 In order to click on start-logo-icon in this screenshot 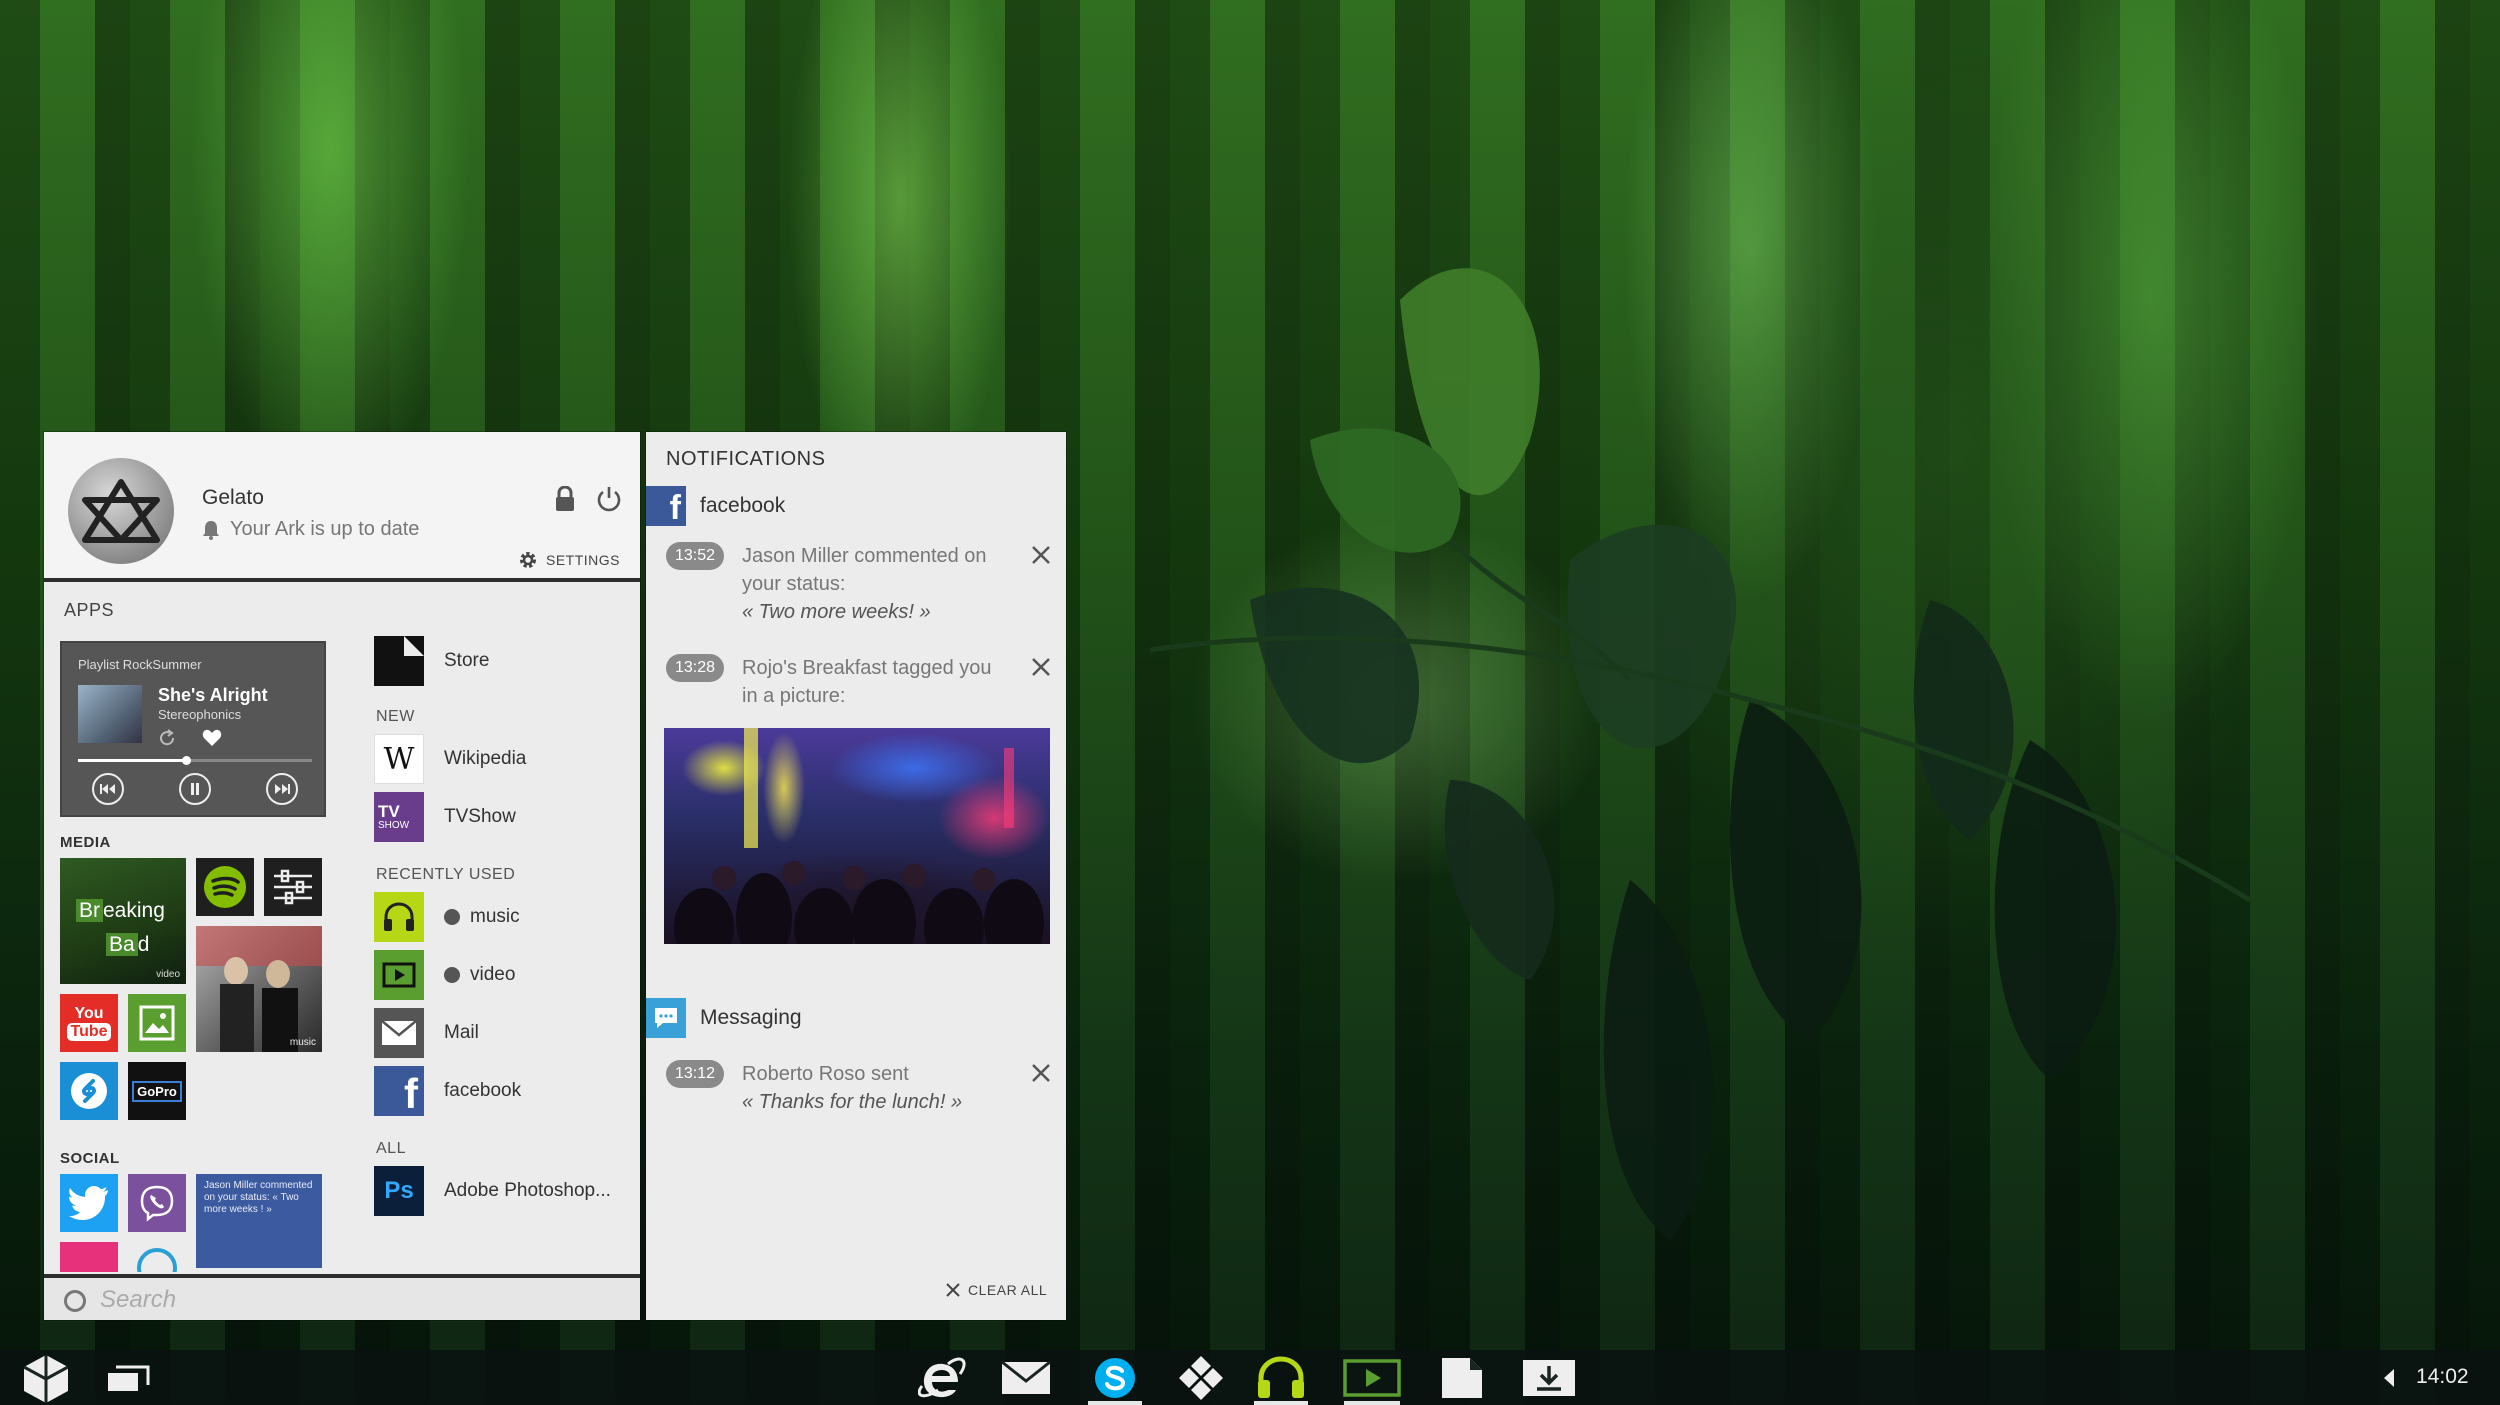, I will do `click(46, 1378)`.